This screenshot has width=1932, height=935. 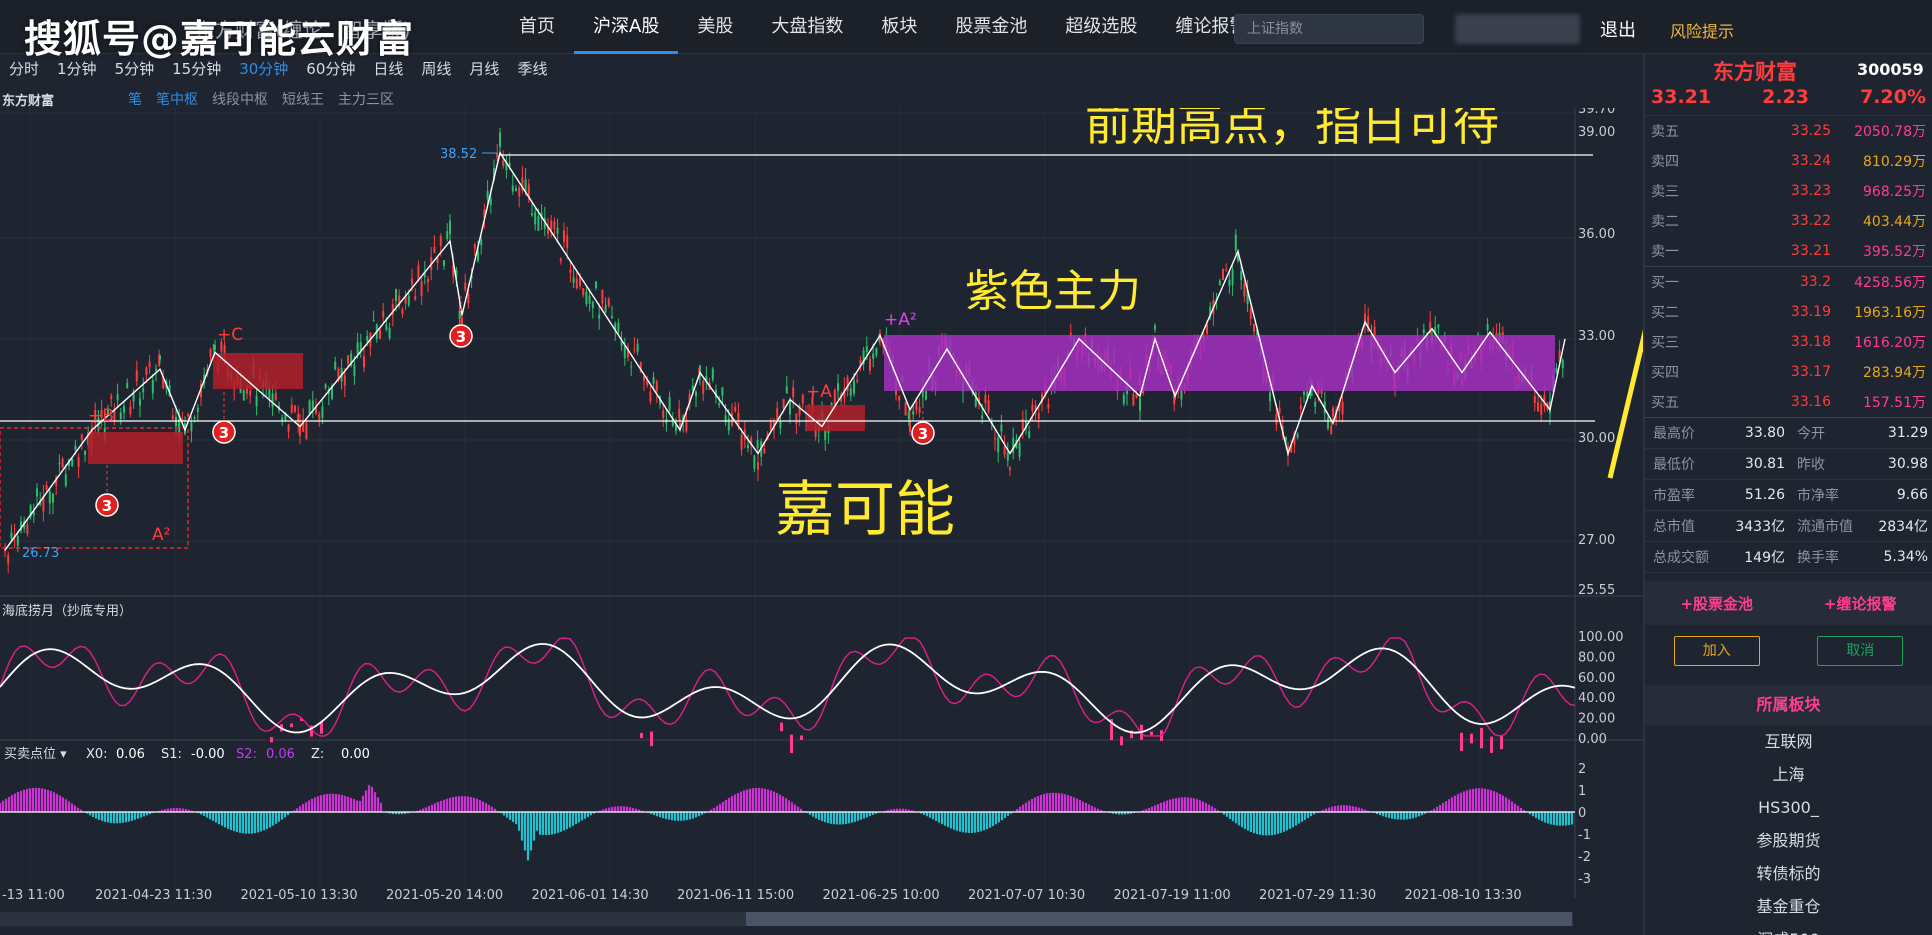 What do you see at coordinates (1788, 906) in the screenshot?
I see `sector-item: 基金重仓` at bounding box center [1788, 906].